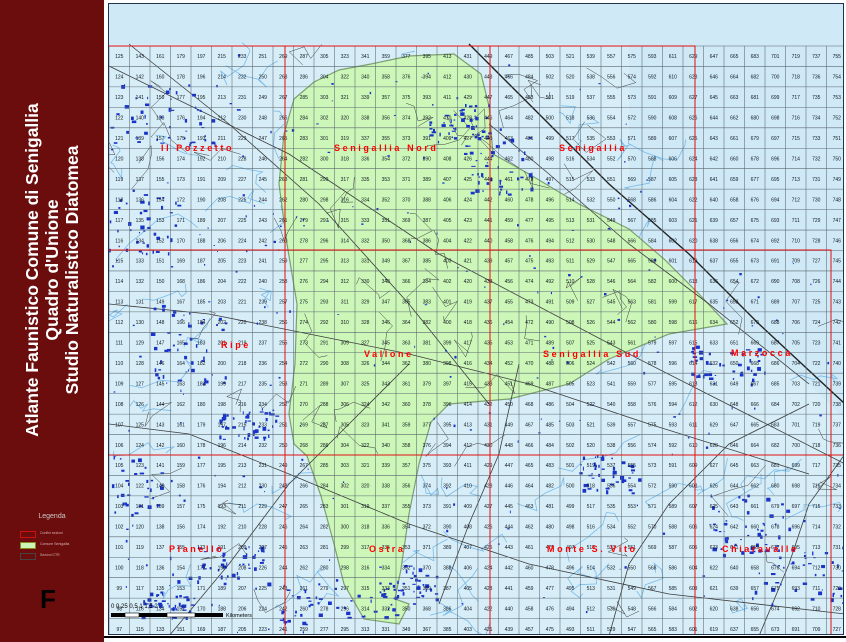  Describe the element at coordinates (570, 425) in the screenshot. I see `grid-cell-number: 503` at that location.